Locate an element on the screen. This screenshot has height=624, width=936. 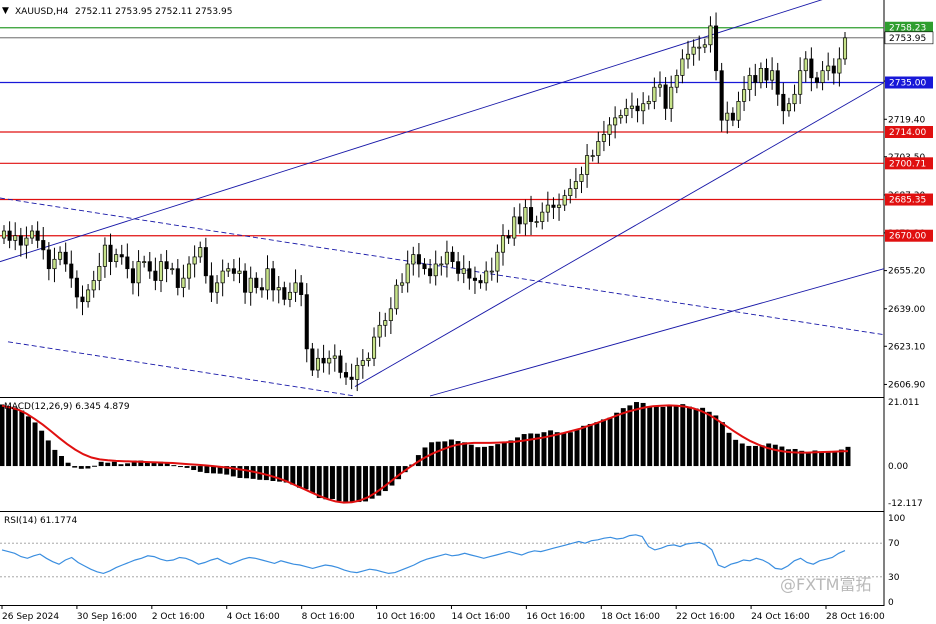
time-tick-label: 4 Oct 16:00 is located at coordinates (253, 617).